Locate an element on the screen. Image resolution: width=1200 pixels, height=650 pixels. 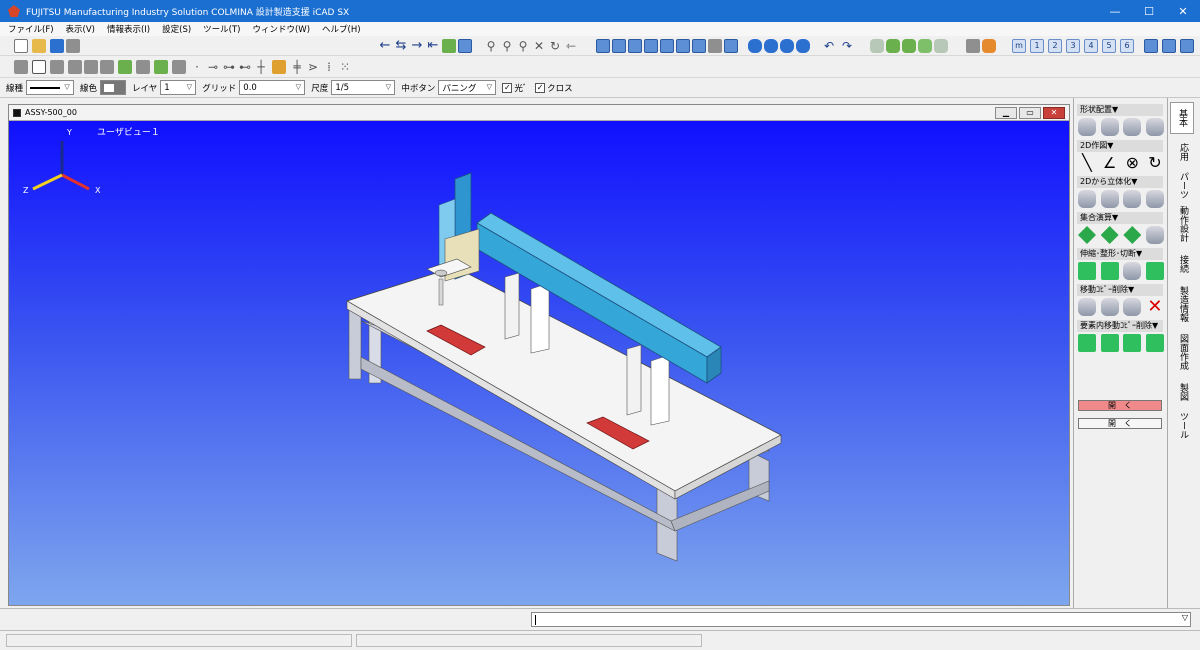
view-right-icon is located at coordinates (651, 46).